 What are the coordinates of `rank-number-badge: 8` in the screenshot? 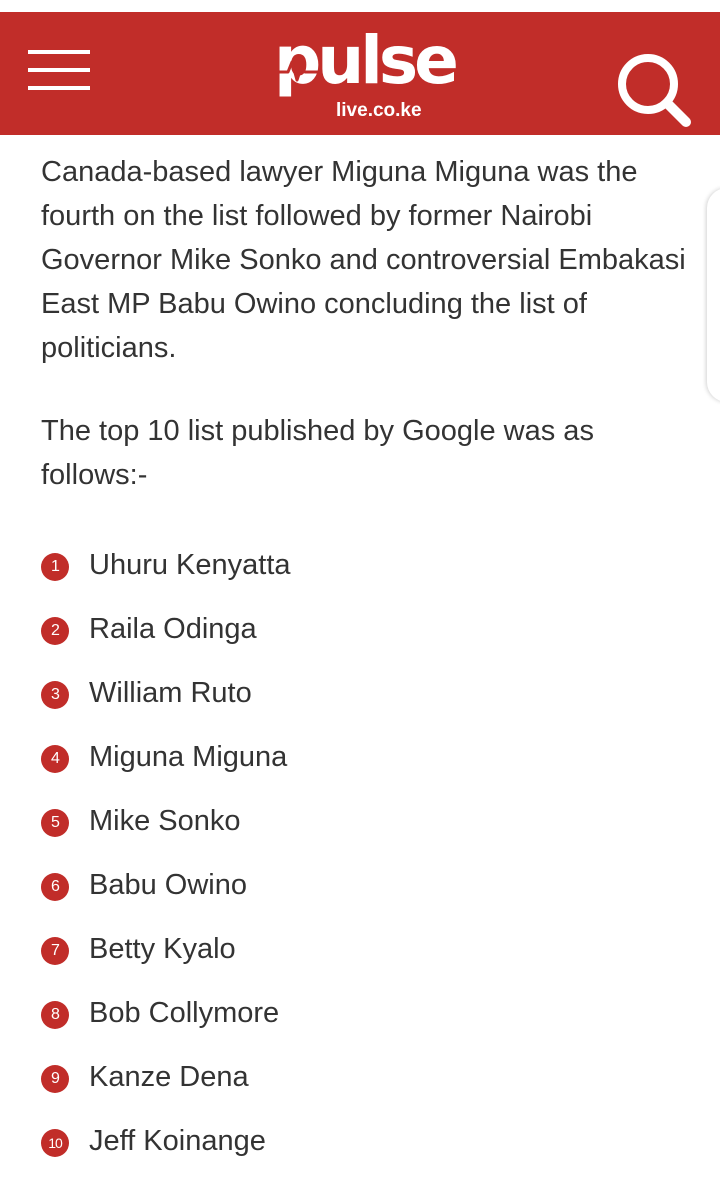 It's located at (55, 1015).